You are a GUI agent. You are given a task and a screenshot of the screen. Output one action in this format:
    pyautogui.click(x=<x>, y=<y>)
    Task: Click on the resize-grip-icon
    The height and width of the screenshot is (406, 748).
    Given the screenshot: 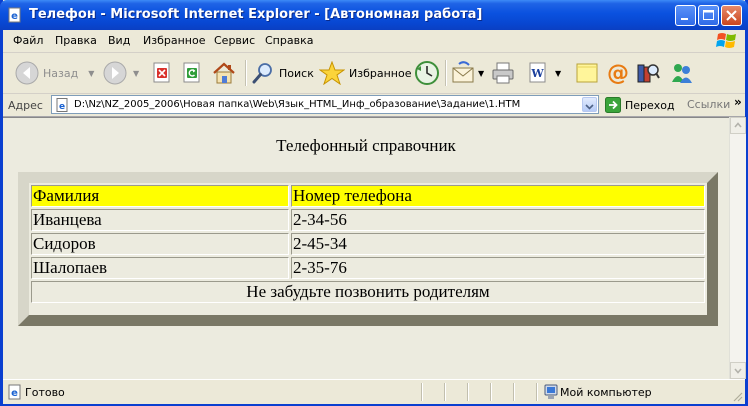 What is the action you would take?
    pyautogui.click(x=737, y=396)
    